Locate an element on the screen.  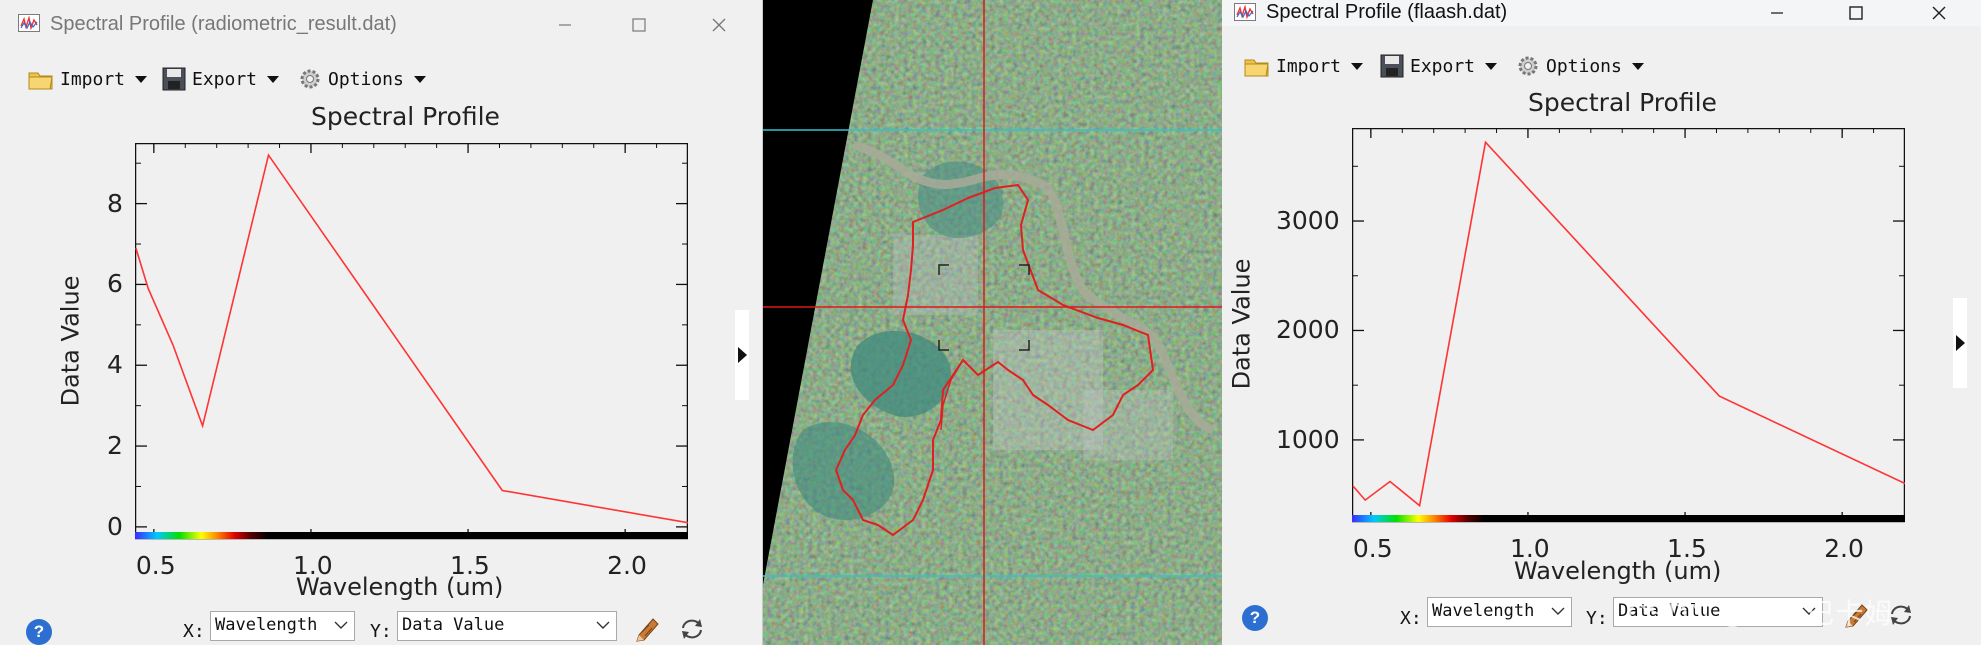
y-tick-label: 4 is located at coordinates (115, 365).